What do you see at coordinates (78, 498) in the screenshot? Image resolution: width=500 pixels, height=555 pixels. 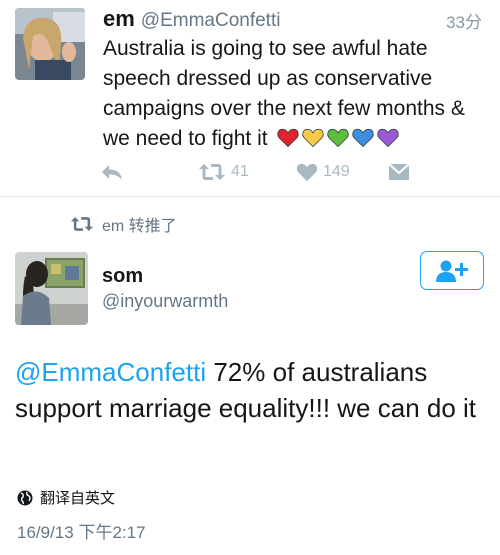 I see `translate-label: 翻译自英文` at bounding box center [78, 498].